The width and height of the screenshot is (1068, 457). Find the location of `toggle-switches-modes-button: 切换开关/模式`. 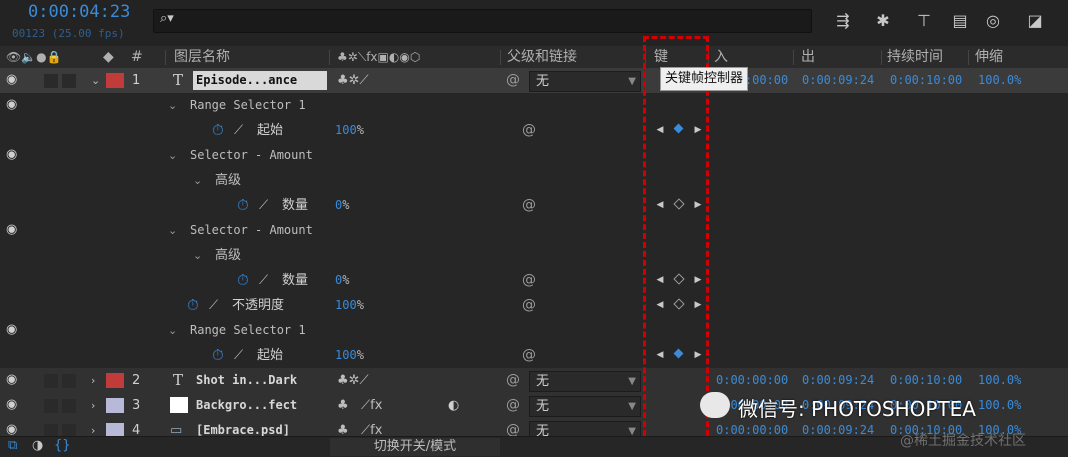

toggle-switches-modes-button: 切换开关/模式 is located at coordinates (415, 447).